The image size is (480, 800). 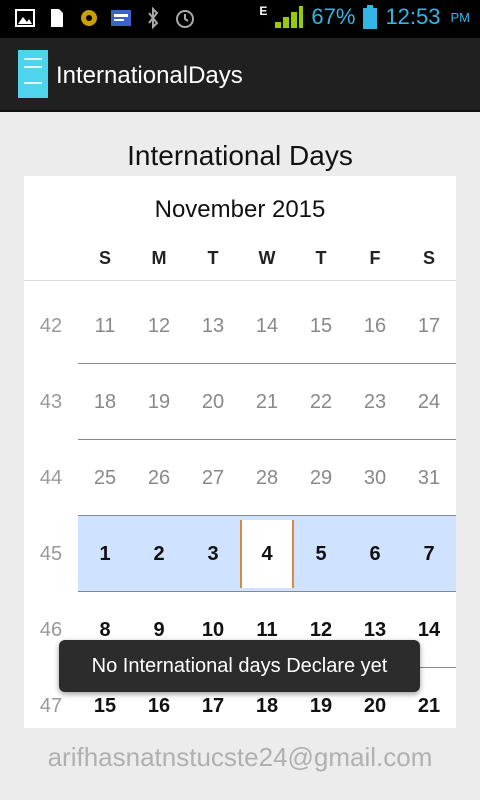 What do you see at coordinates (51, 325) in the screenshot?
I see `week-number: 42` at bounding box center [51, 325].